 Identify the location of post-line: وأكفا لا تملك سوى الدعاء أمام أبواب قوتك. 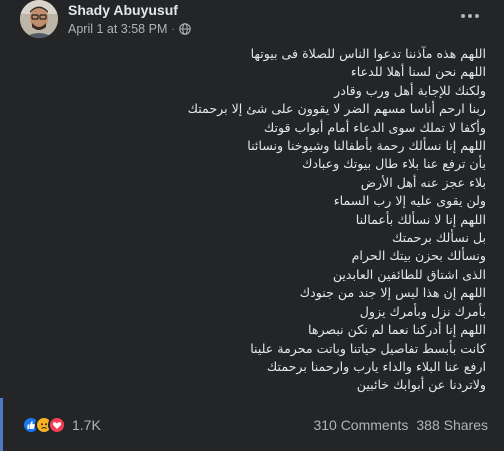
(374, 127).